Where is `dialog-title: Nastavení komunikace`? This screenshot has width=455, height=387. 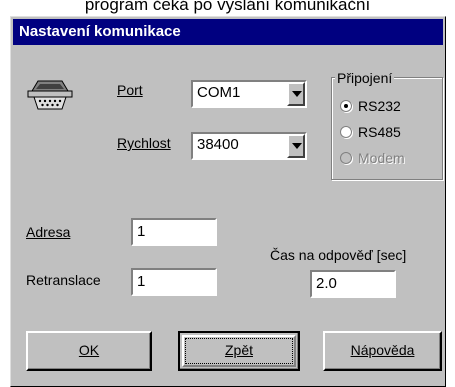 dialog-title: Nastavení komunikace is located at coordinates (228, 32).